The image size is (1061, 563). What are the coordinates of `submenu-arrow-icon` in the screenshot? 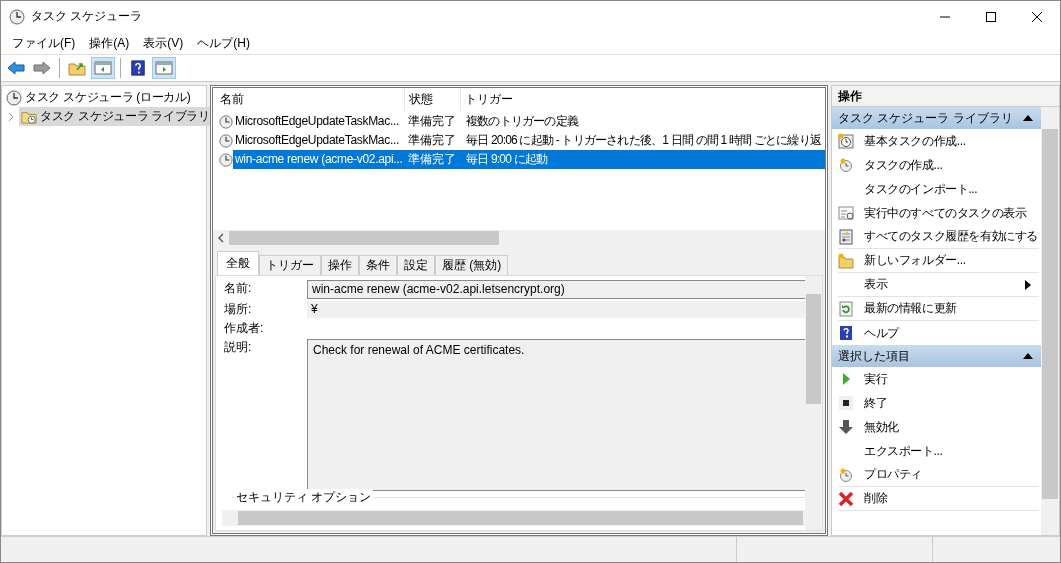 It's located at (1028, 284).